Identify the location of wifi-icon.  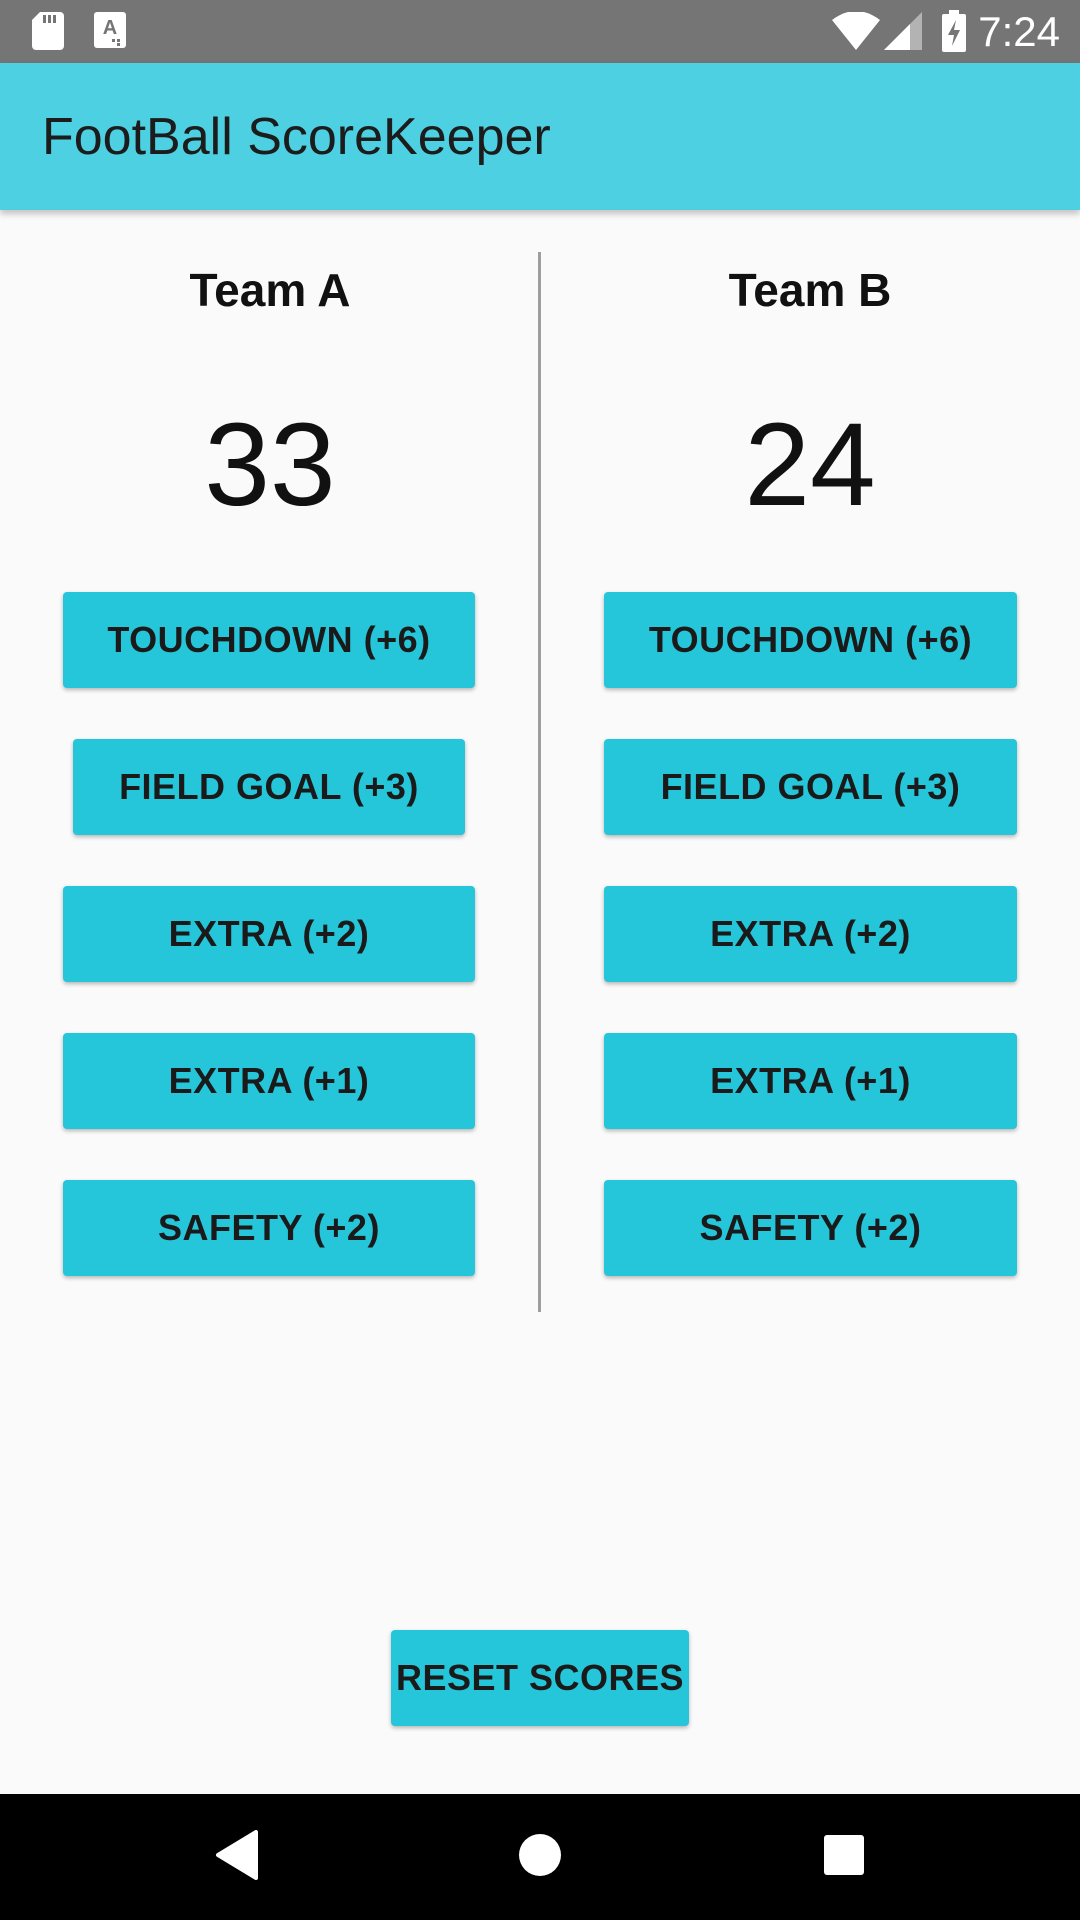
(856, 33).